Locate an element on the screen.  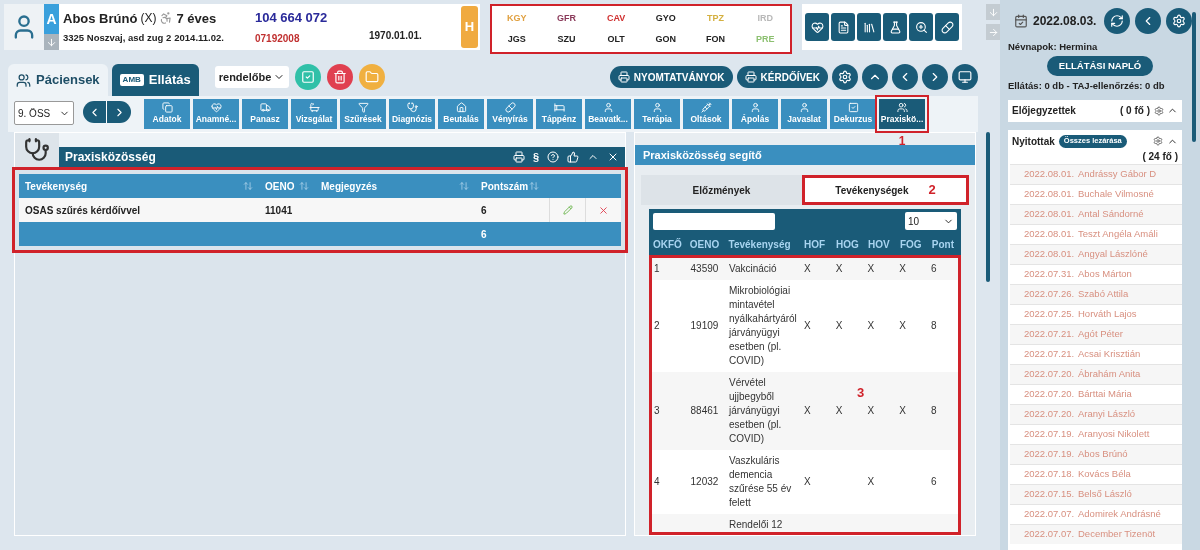
visit-date: 2022.08.01. is located at coordinates (1047, 213).